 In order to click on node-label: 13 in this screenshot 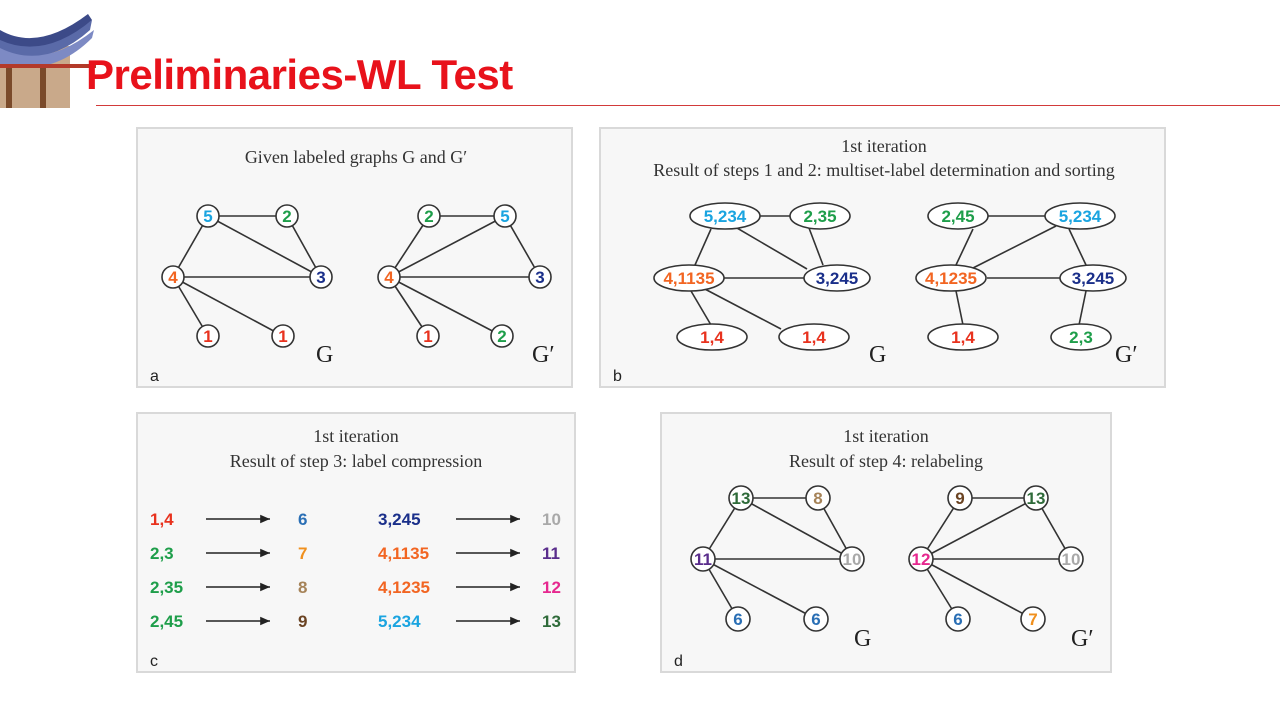, I will do `click(1036, 498)`.